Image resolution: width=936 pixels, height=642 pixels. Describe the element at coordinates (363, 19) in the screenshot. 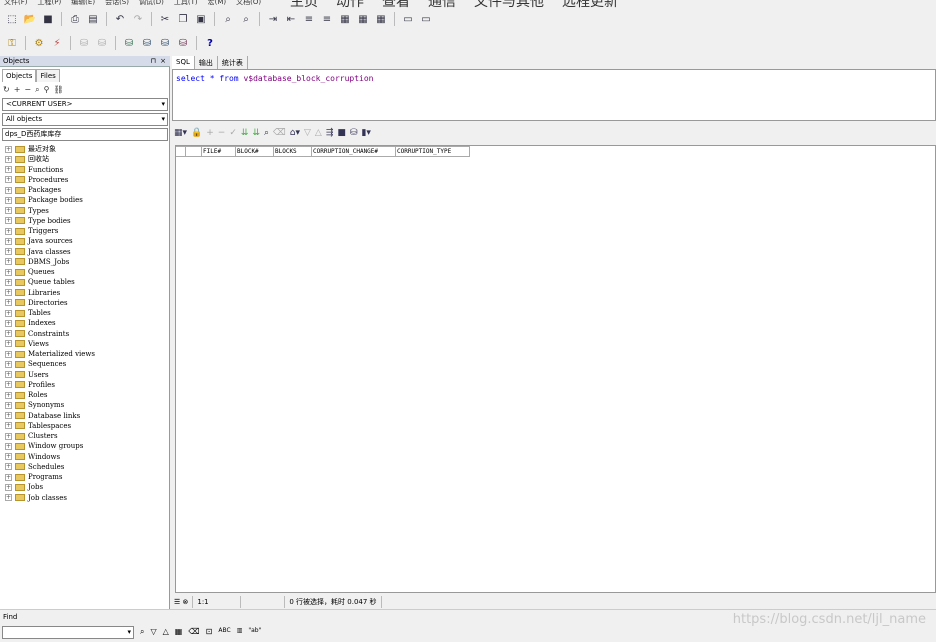

I see `lower-icon: ▦` at that location.